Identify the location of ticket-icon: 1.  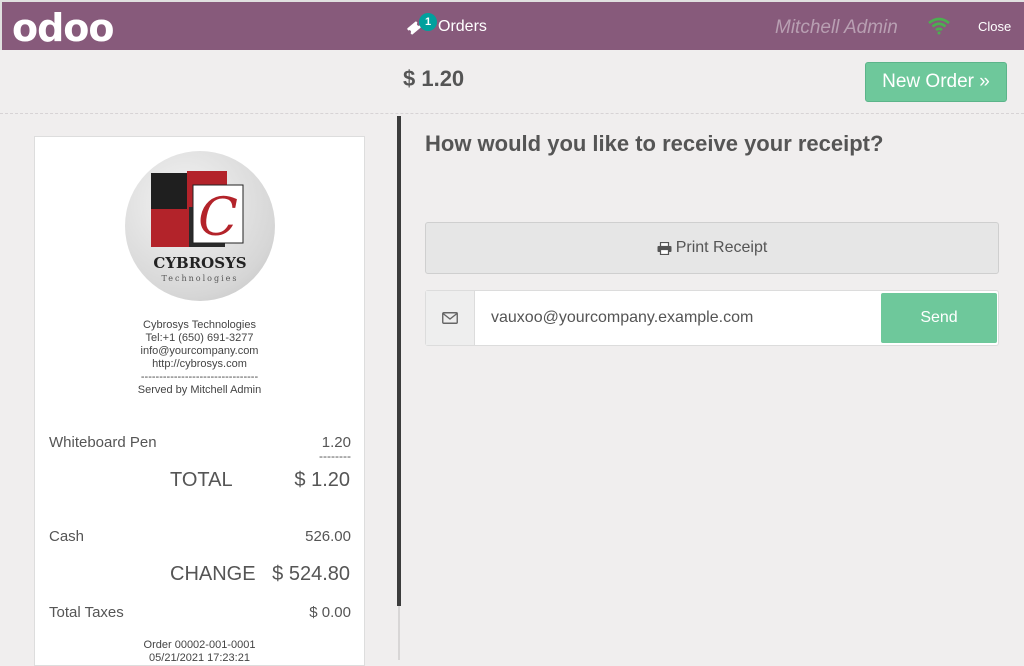
(421, 25).